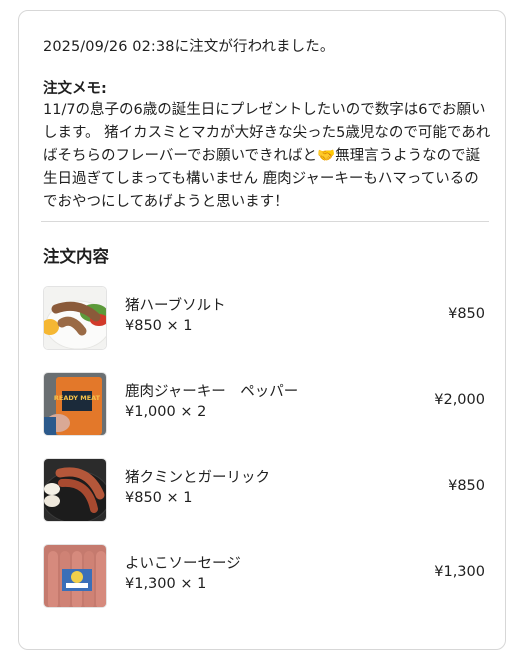  What do you see at coordinates (264, 491) in the screenshot?
I see `order-item: 猪クミンとガーリック ¥850 × 1 ¥850` at bounding box center [264, 491].